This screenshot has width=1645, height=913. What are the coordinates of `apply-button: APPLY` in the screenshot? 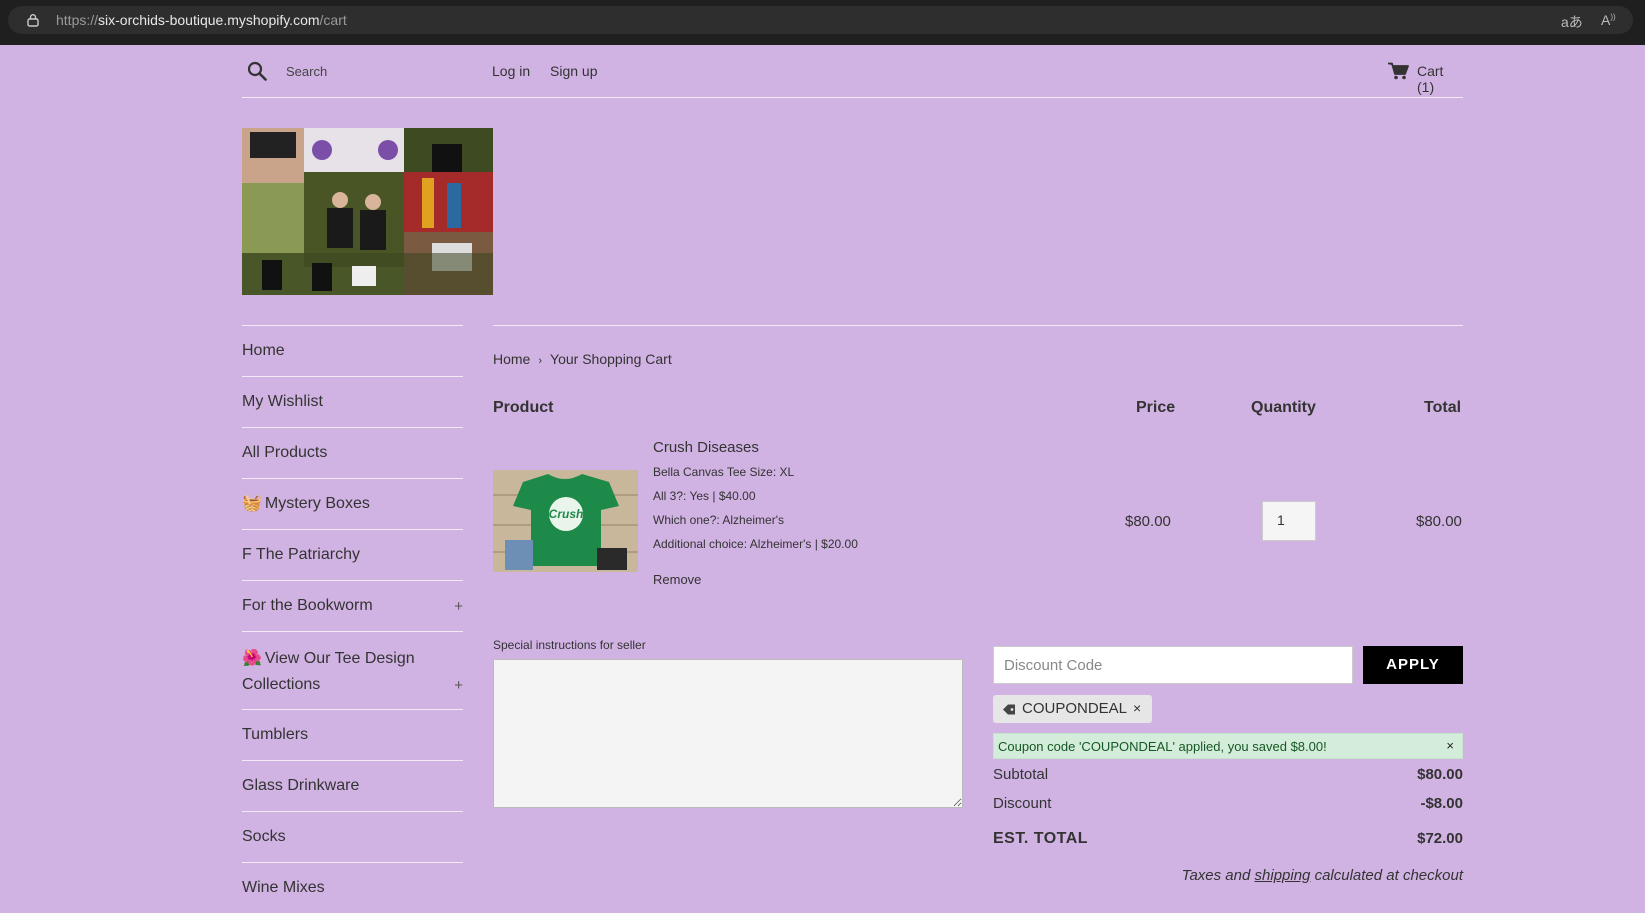 It's located at (1413, 665).